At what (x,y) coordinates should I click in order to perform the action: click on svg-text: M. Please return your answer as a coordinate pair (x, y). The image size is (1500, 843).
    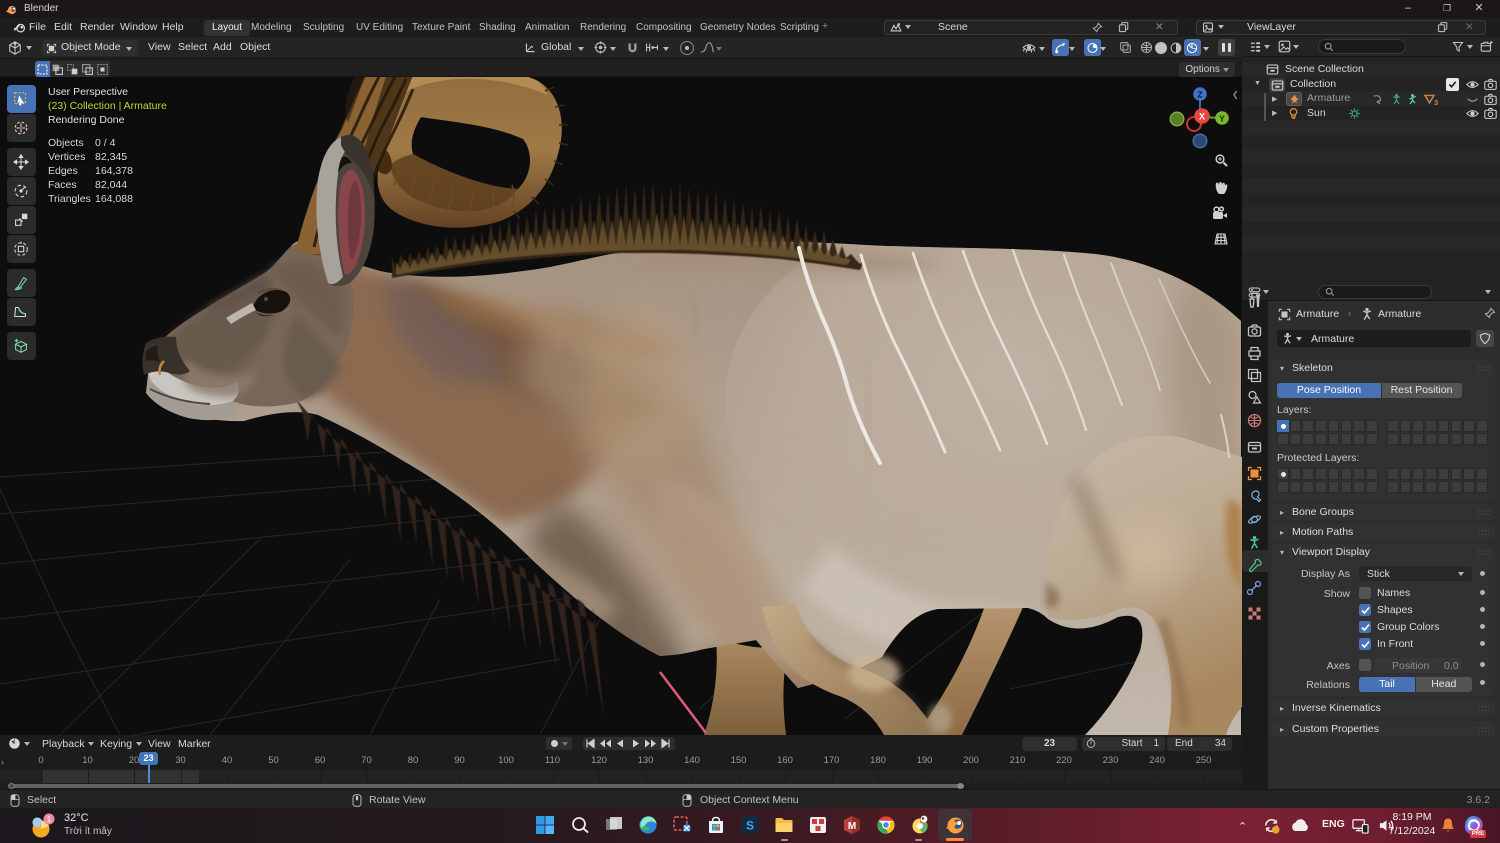
    Looking at the image, I should click on (852, 826).